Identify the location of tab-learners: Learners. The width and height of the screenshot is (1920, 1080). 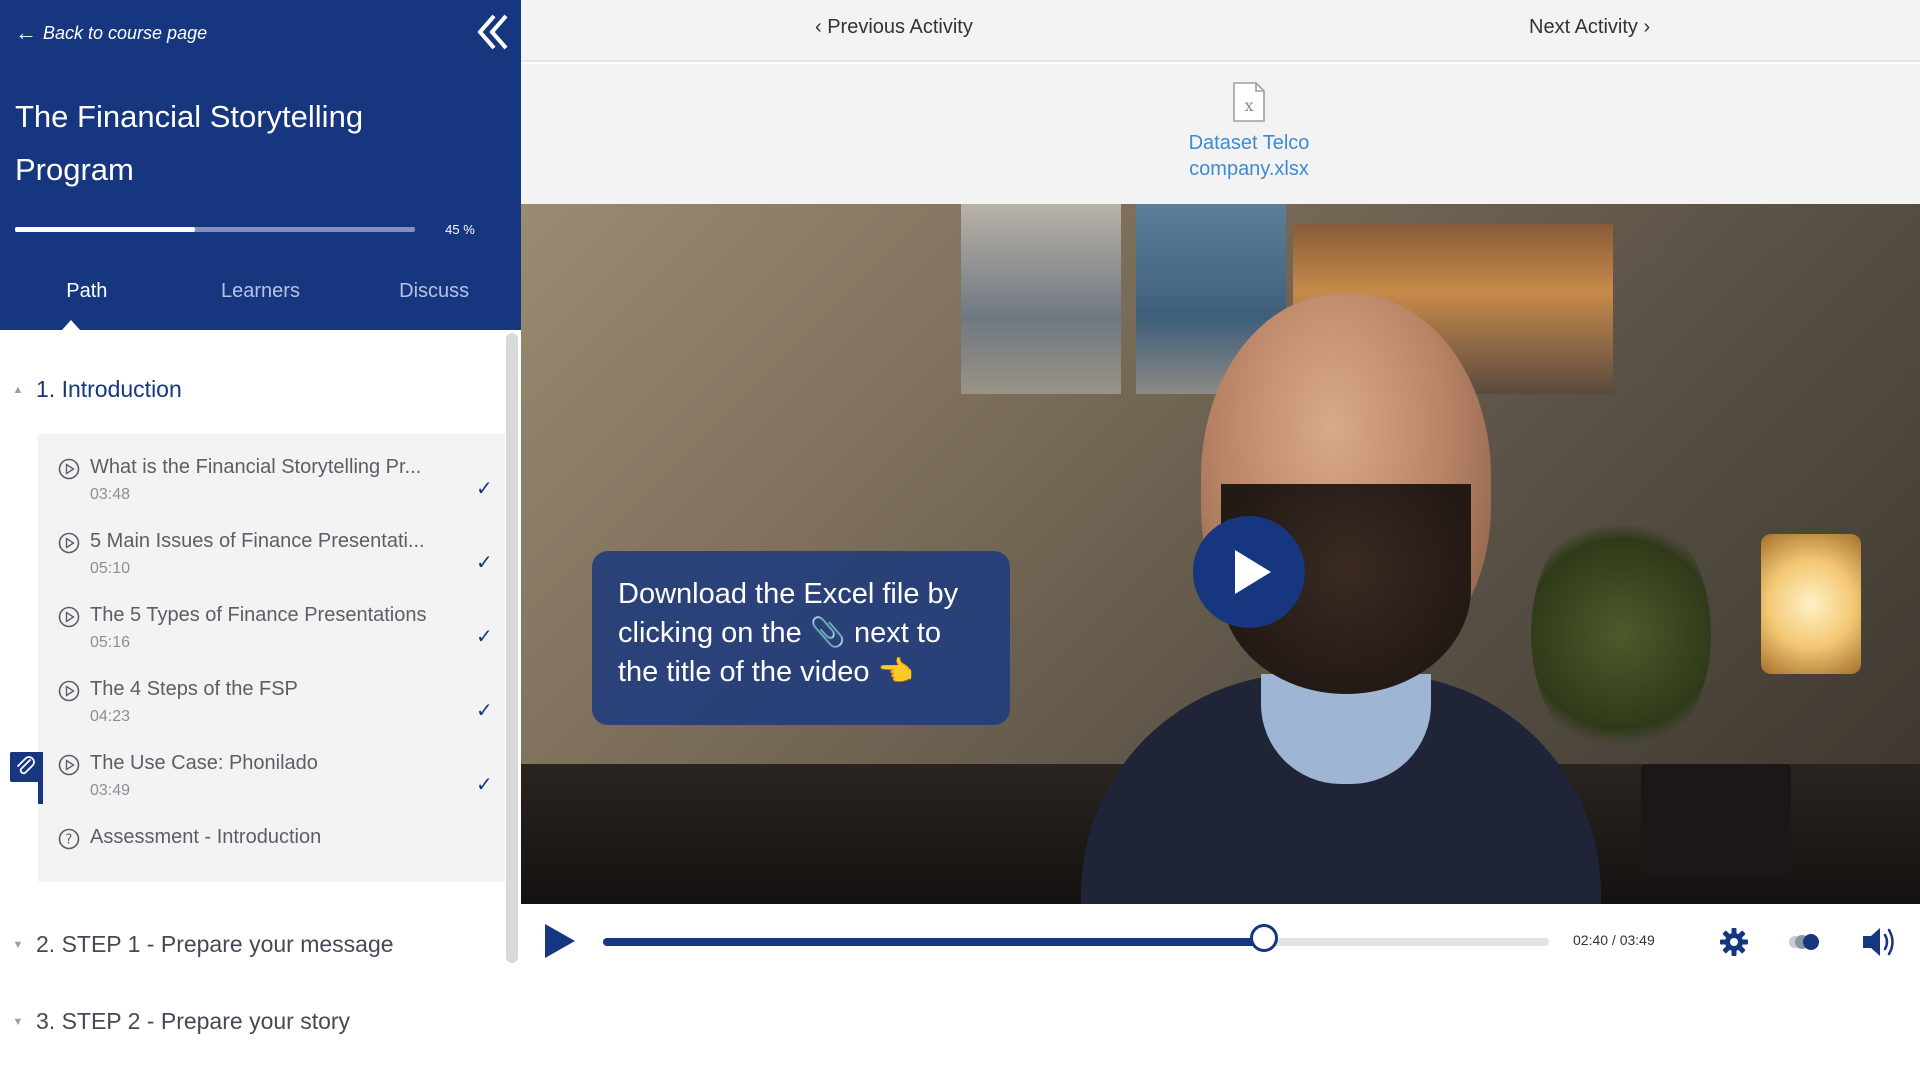
(261, 298).